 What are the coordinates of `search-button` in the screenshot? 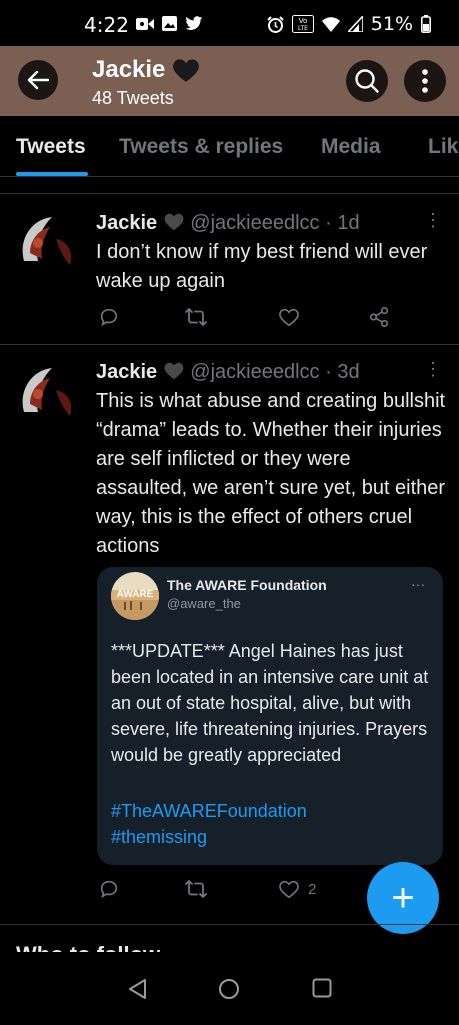 It's located at (367, 81).